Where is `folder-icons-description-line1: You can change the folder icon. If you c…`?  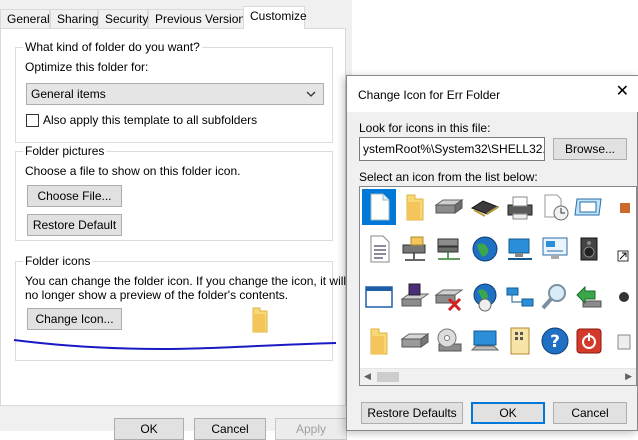 folder-icons-description-line1: You can change the folder icon. If you c… is located at coordinates (186, 281).